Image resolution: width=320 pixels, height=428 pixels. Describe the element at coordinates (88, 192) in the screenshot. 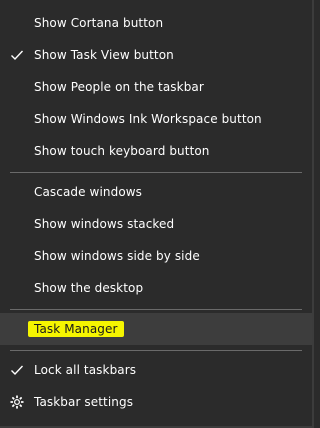

I see `menu-item-label: Cascade windows` at that location.